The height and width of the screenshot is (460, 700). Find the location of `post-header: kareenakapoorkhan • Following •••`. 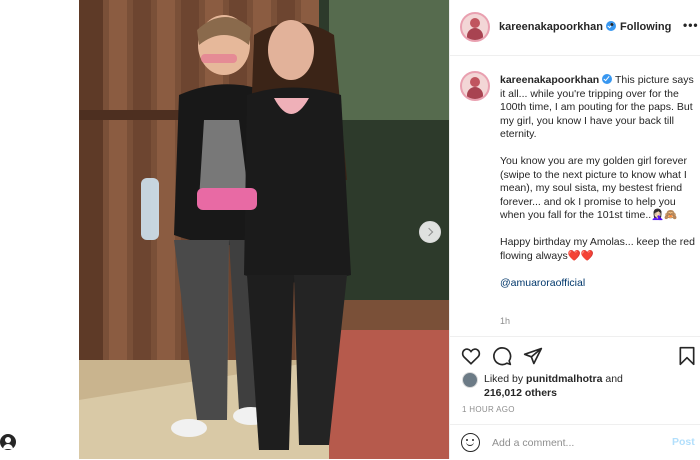

post-header: kareenakapoorkhan • Following ••• is located at coordinates (575, 28).